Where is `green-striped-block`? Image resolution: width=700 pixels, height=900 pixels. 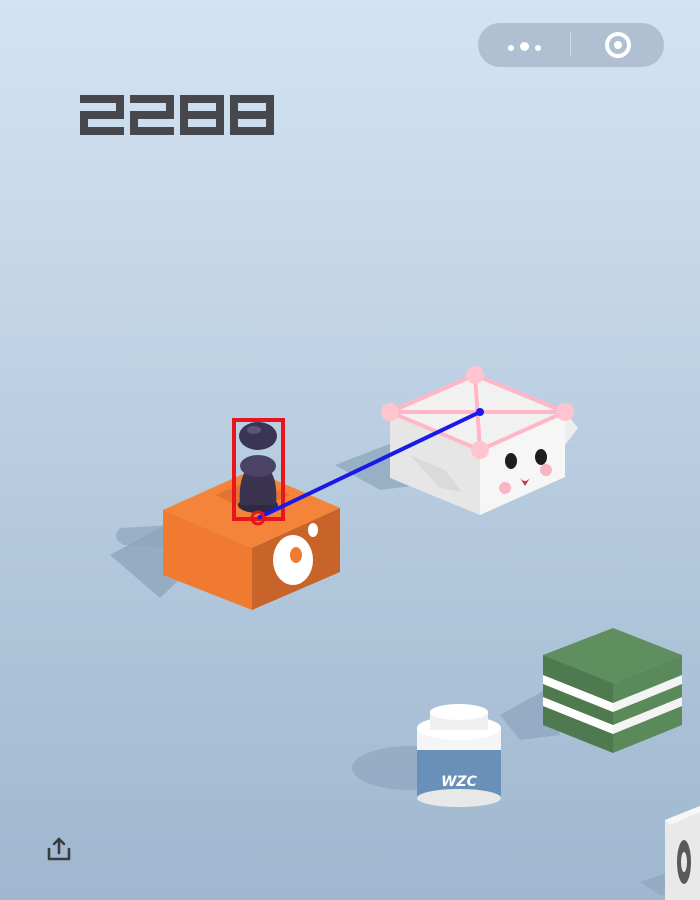 green-striped-block is located at coordinates (612, 690).